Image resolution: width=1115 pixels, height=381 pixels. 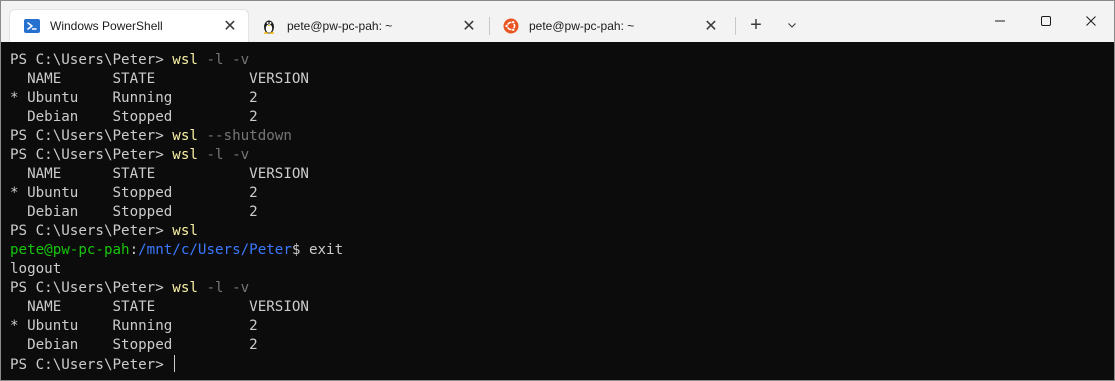 What do you see at coordinates (317, 250) in the screenshot?
I see `terminal-text: $ exit` at bounding box center [317, 250].